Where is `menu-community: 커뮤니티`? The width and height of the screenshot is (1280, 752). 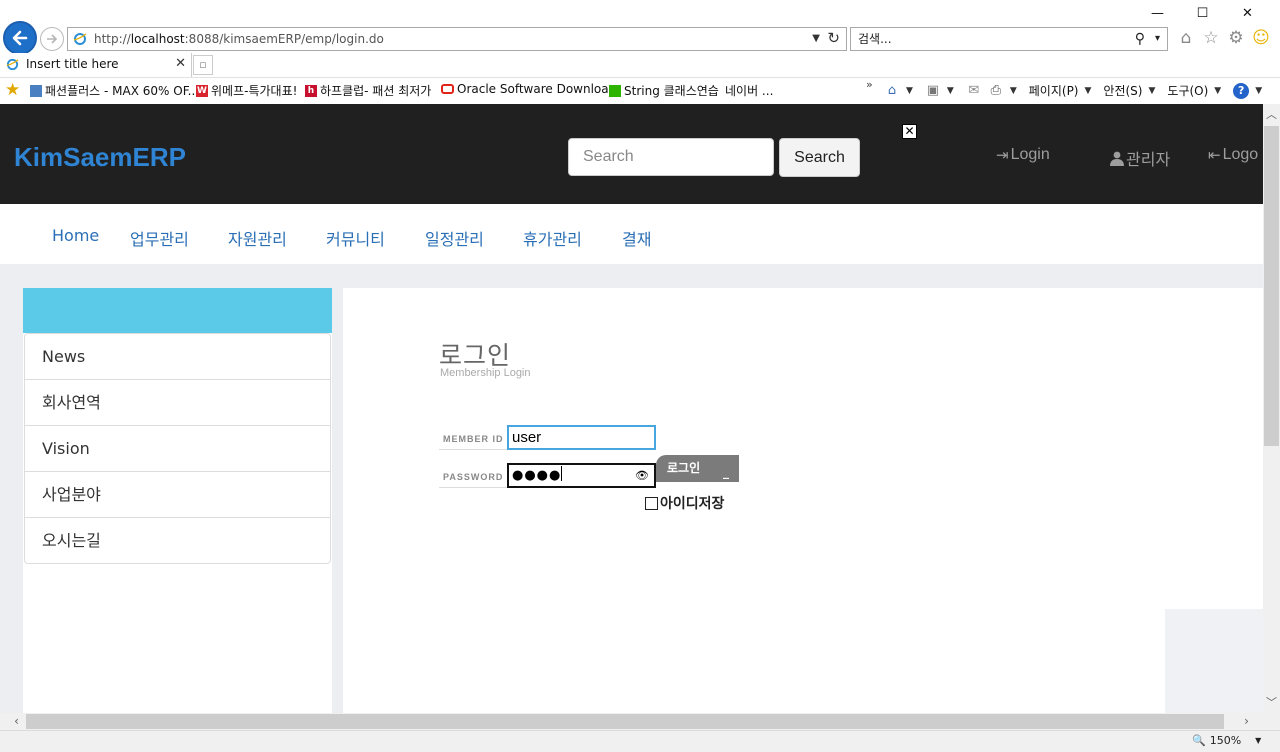 menu-community: 커뮤니티 is located at coordinates (355, 238).